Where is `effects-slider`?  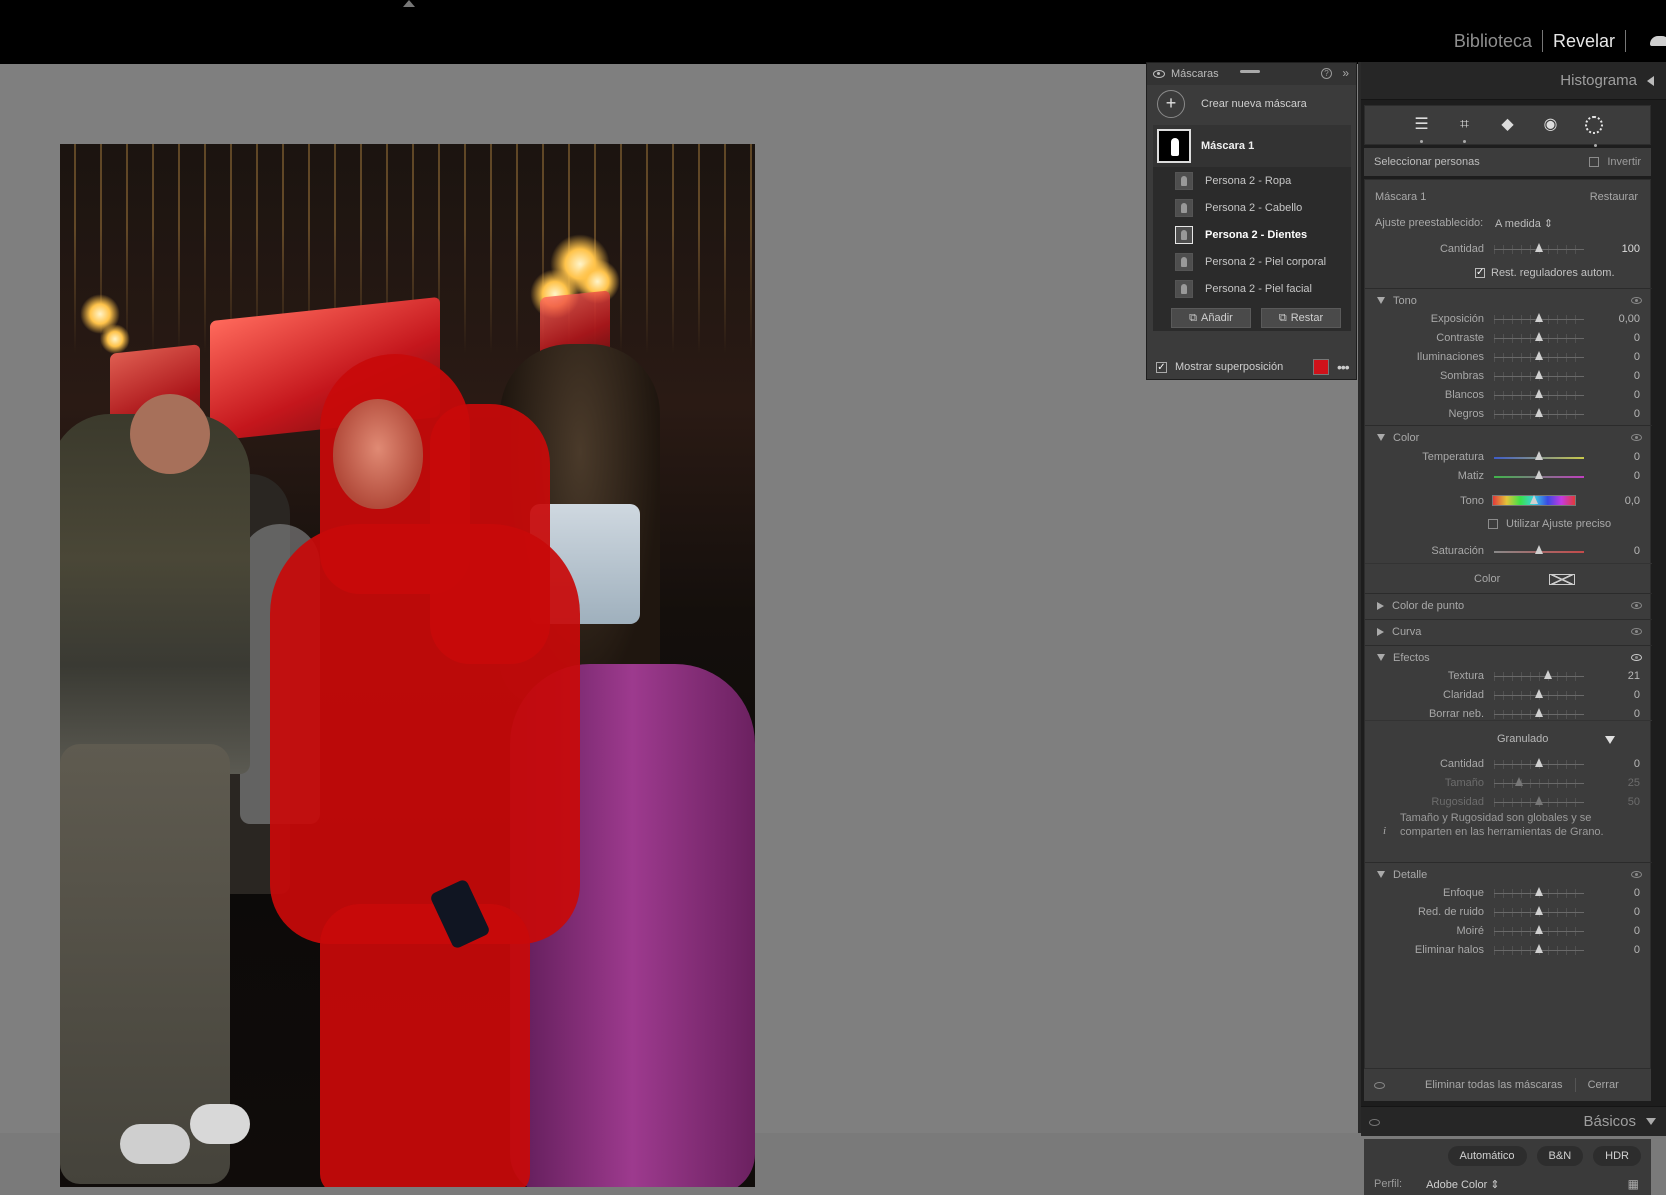 effects-slider is located at coordinates (1539, 676).